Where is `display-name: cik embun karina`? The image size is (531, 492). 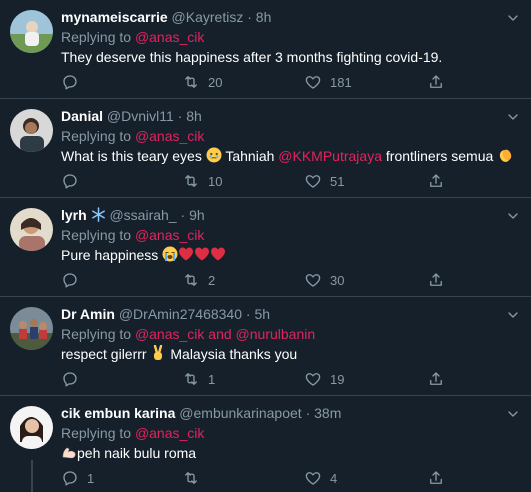
display-name: cik embun karina is located at coordinates (118, 413).